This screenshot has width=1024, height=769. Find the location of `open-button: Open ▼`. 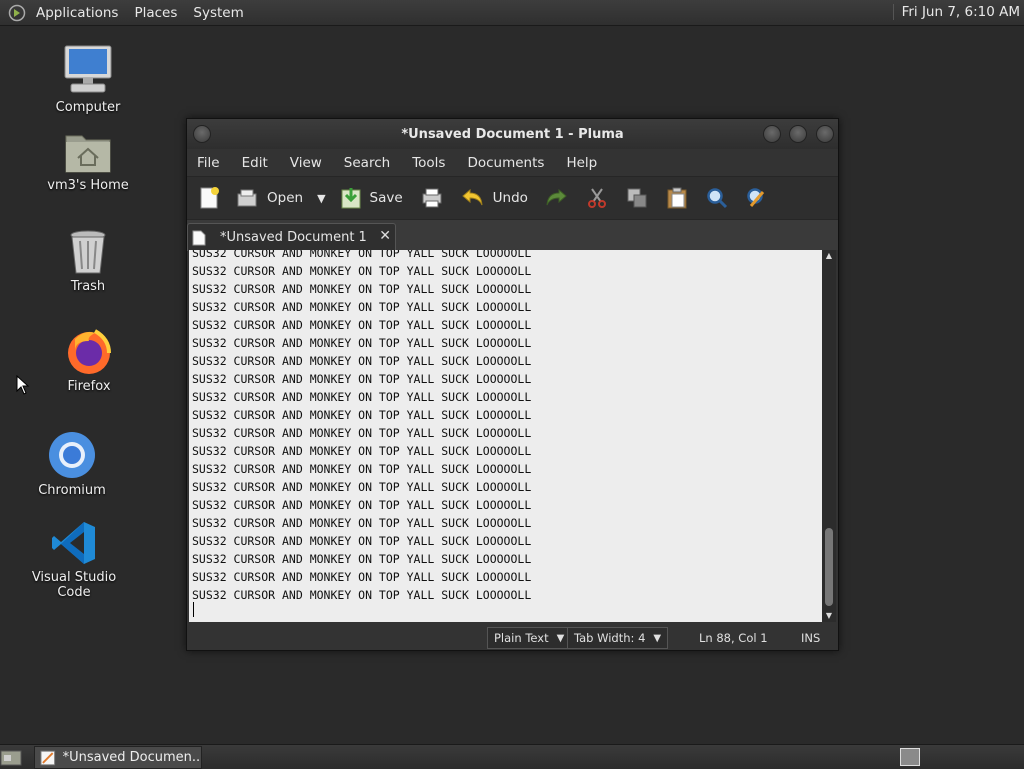

open-button: Open ▼ is located at coordinates (280, 198).